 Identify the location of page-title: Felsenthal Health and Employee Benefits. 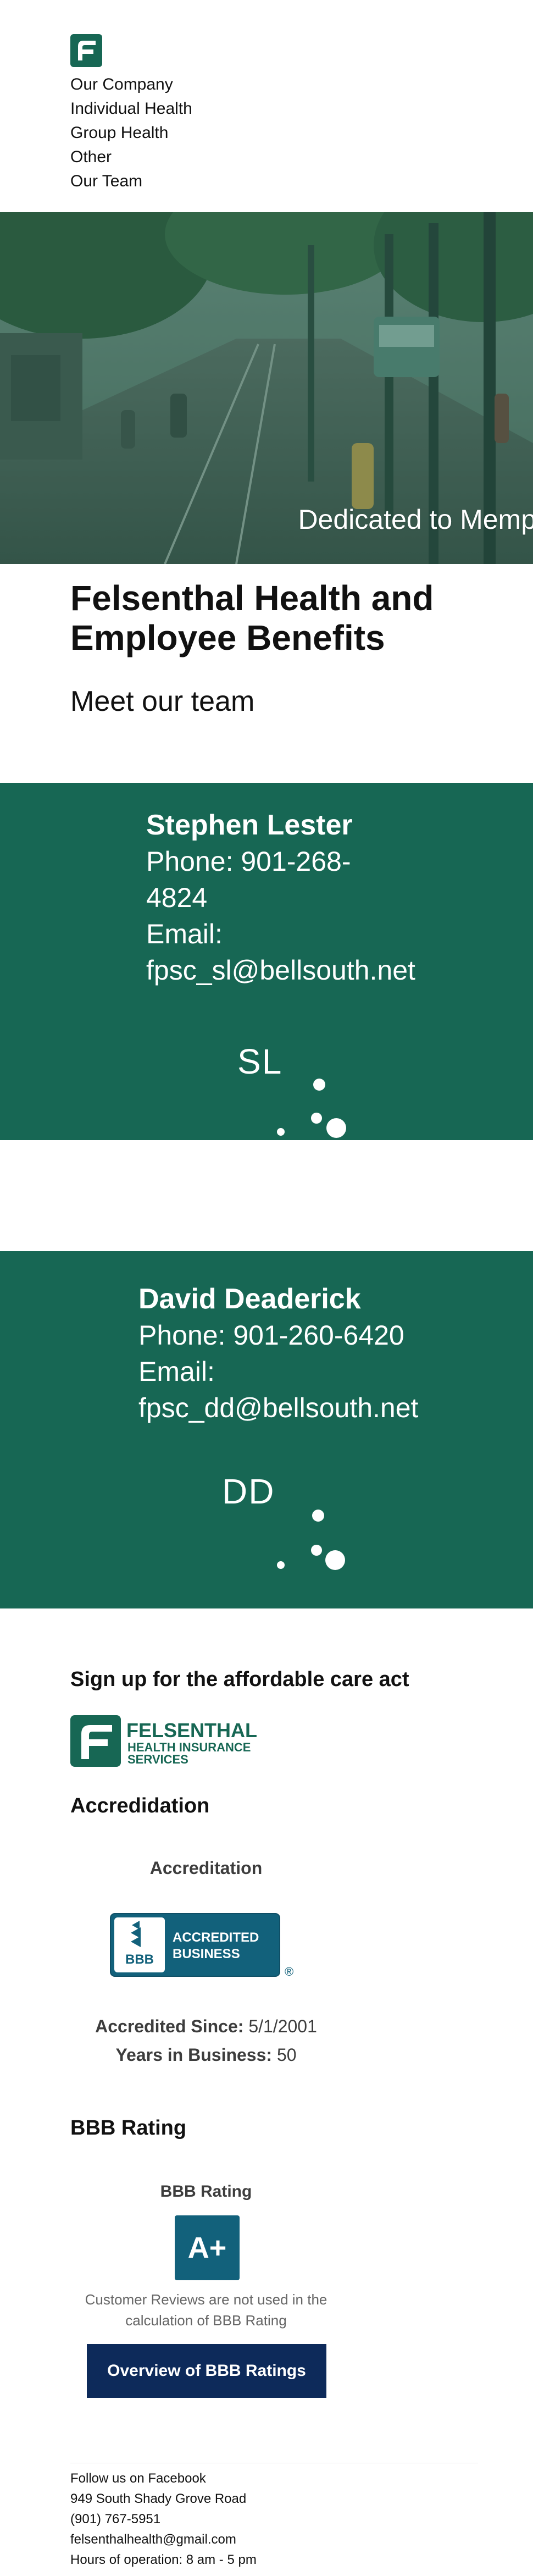
(252, 617).